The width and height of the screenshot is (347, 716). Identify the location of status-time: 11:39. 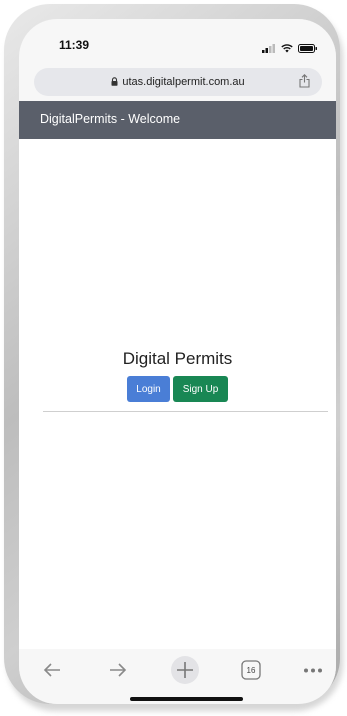
(74, 45).